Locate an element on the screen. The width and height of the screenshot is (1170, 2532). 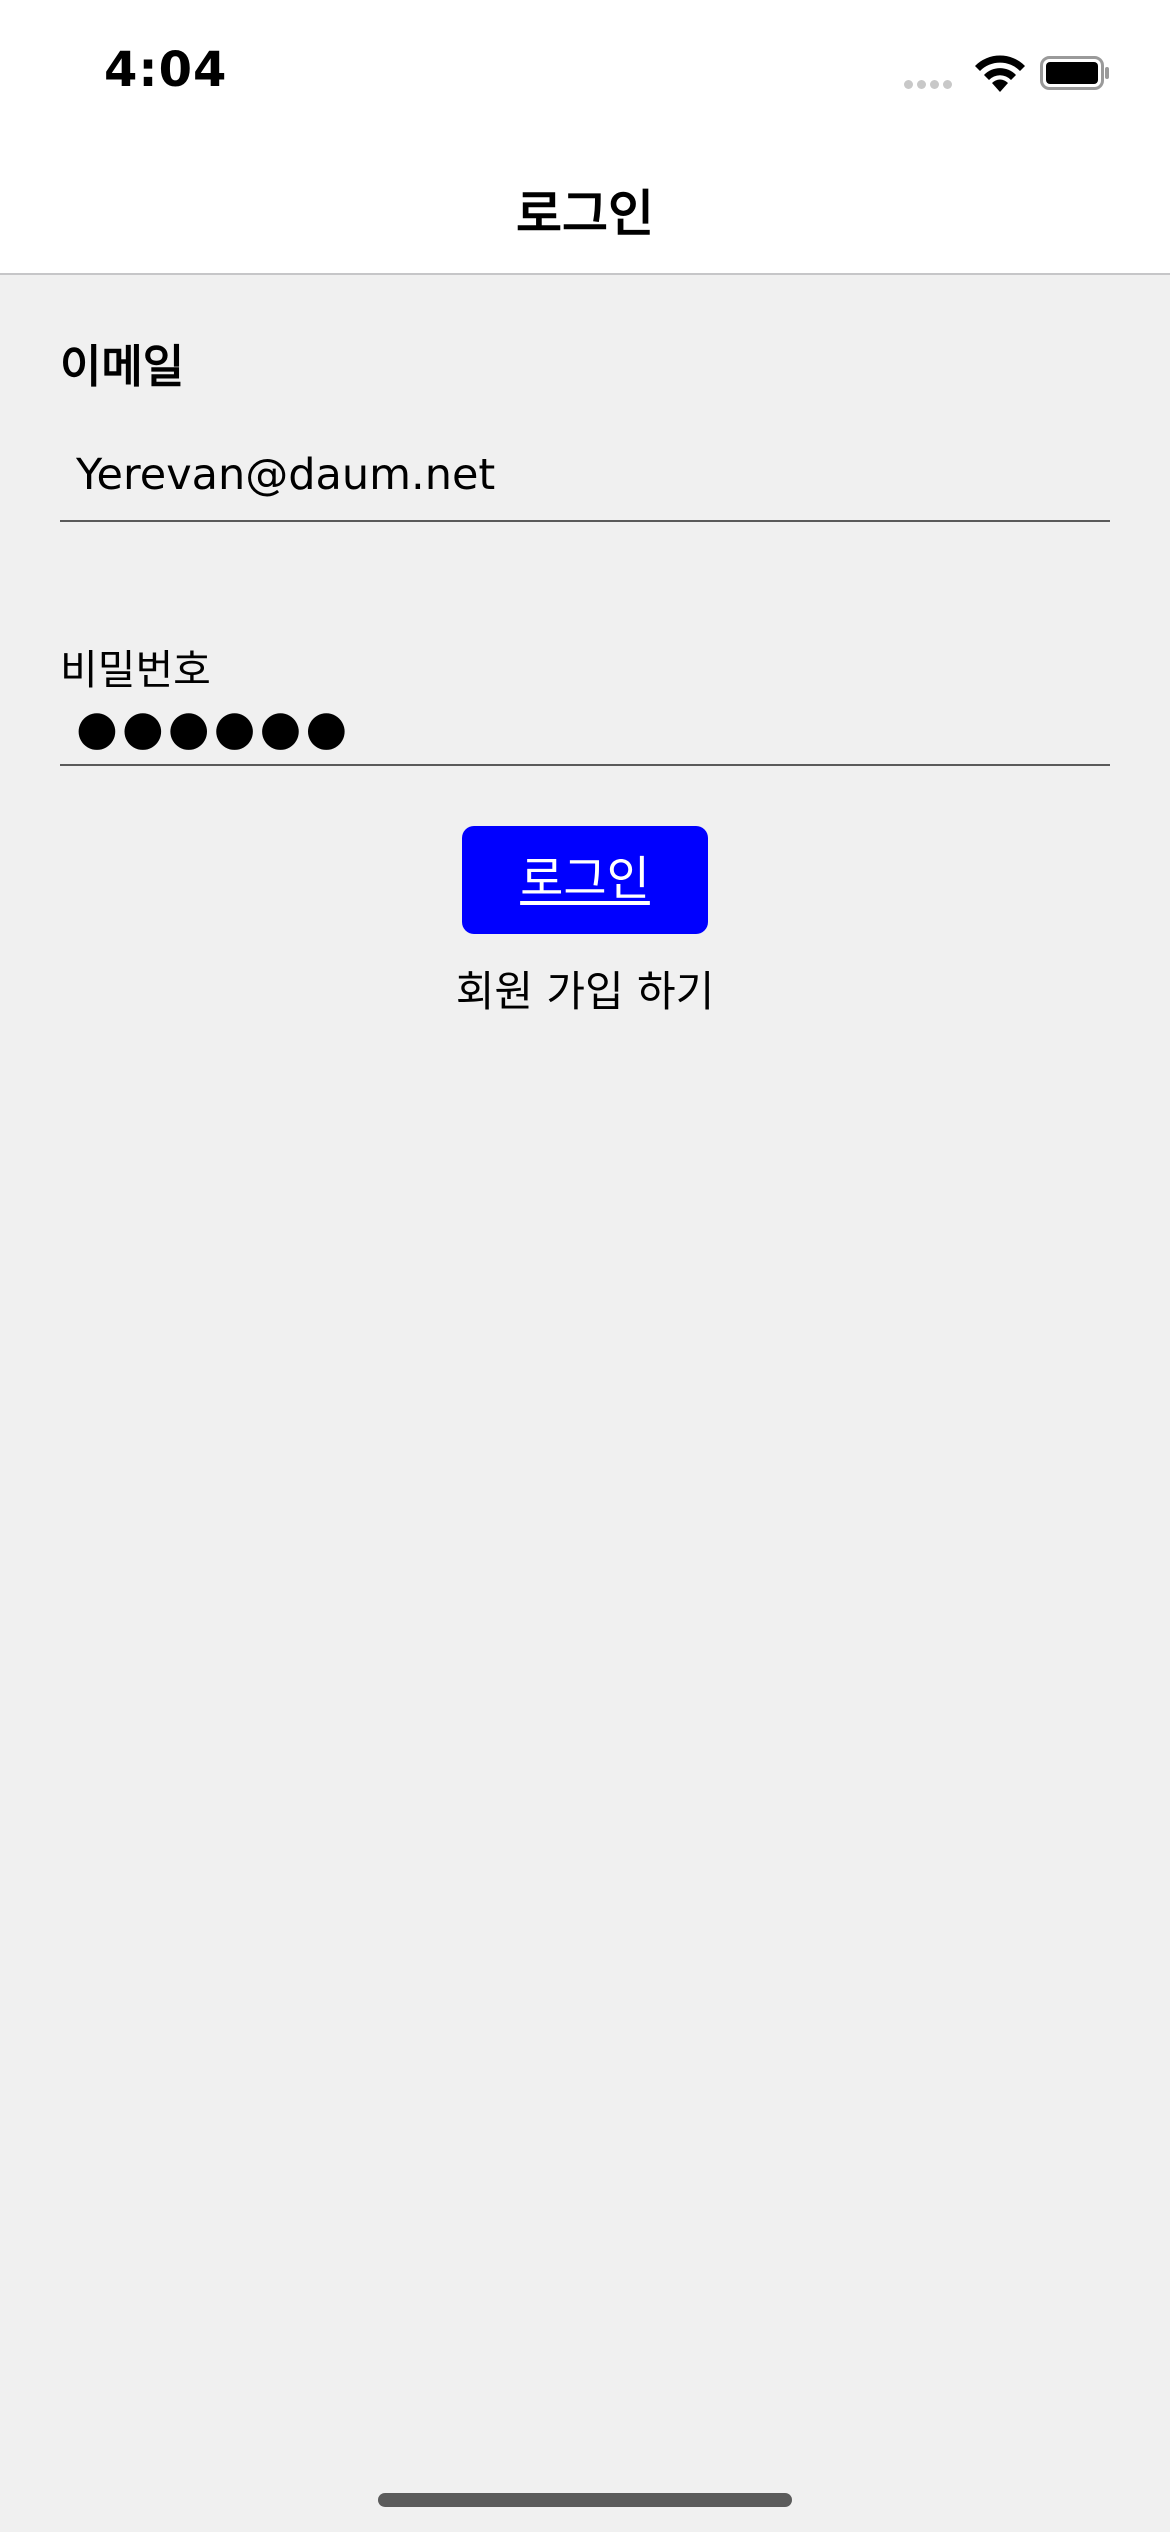
login-button: 로그인 is located at coordinates (585, 880).